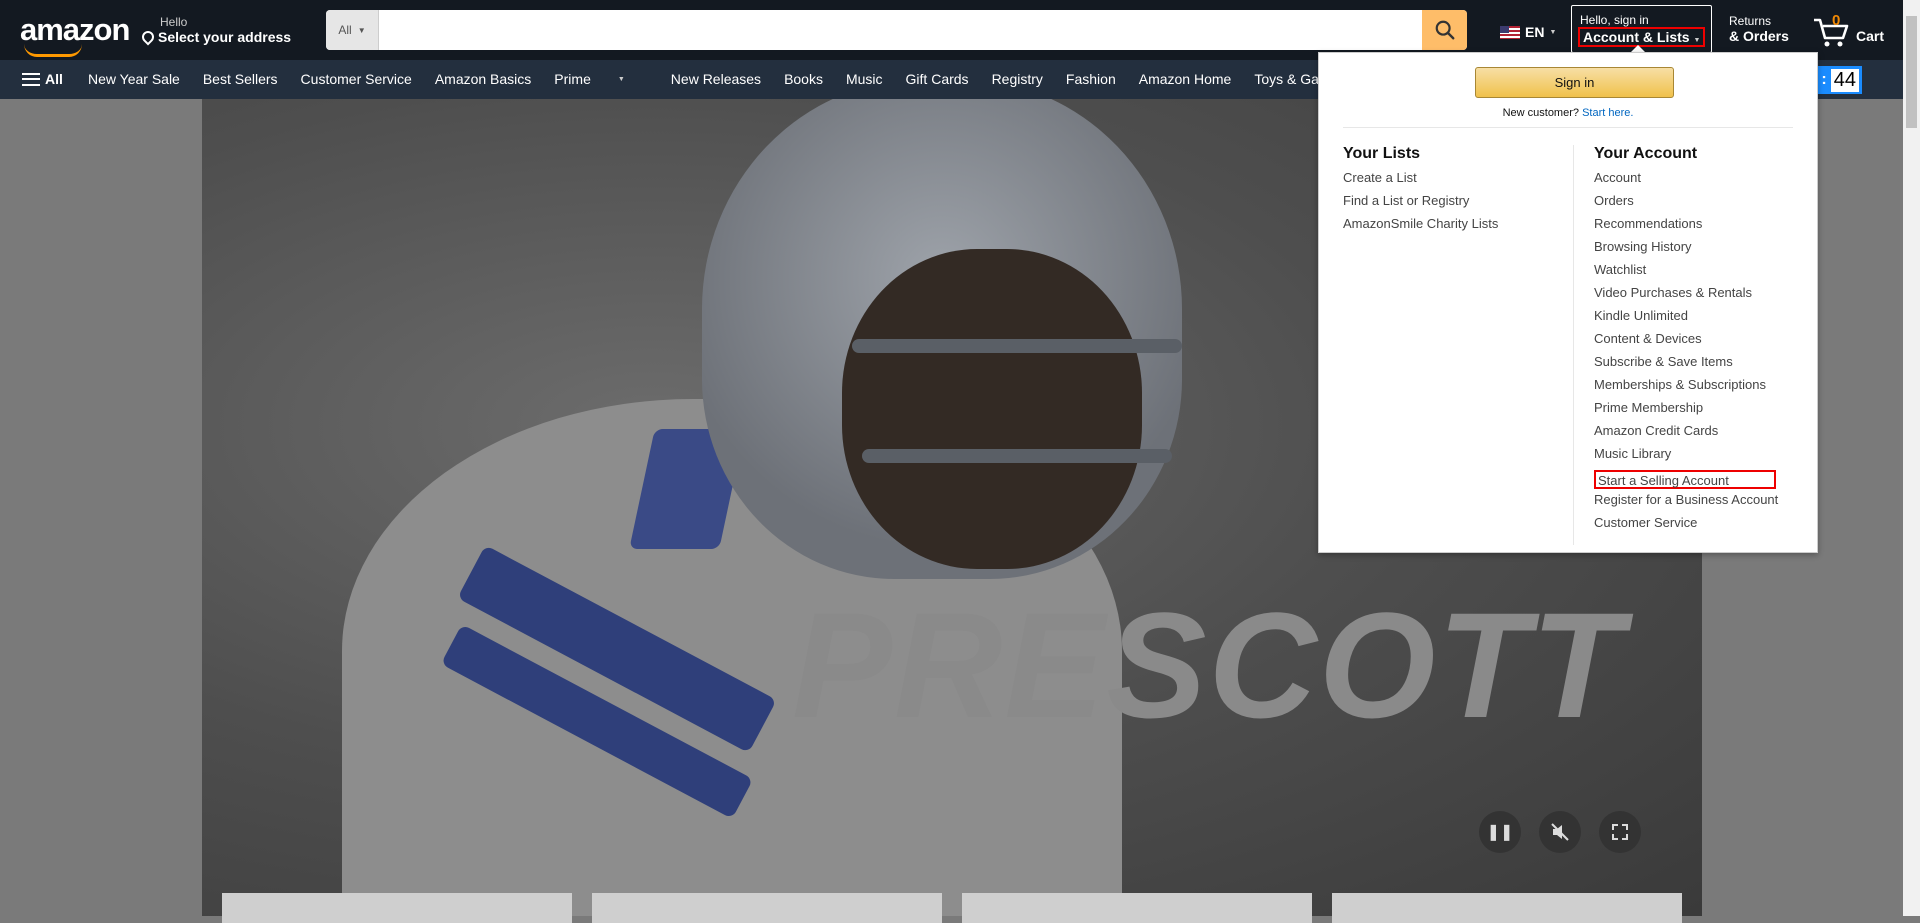  Describe the element at coordinates (345, 30) in the screenshot. I see `search-category-label: All` at that location.